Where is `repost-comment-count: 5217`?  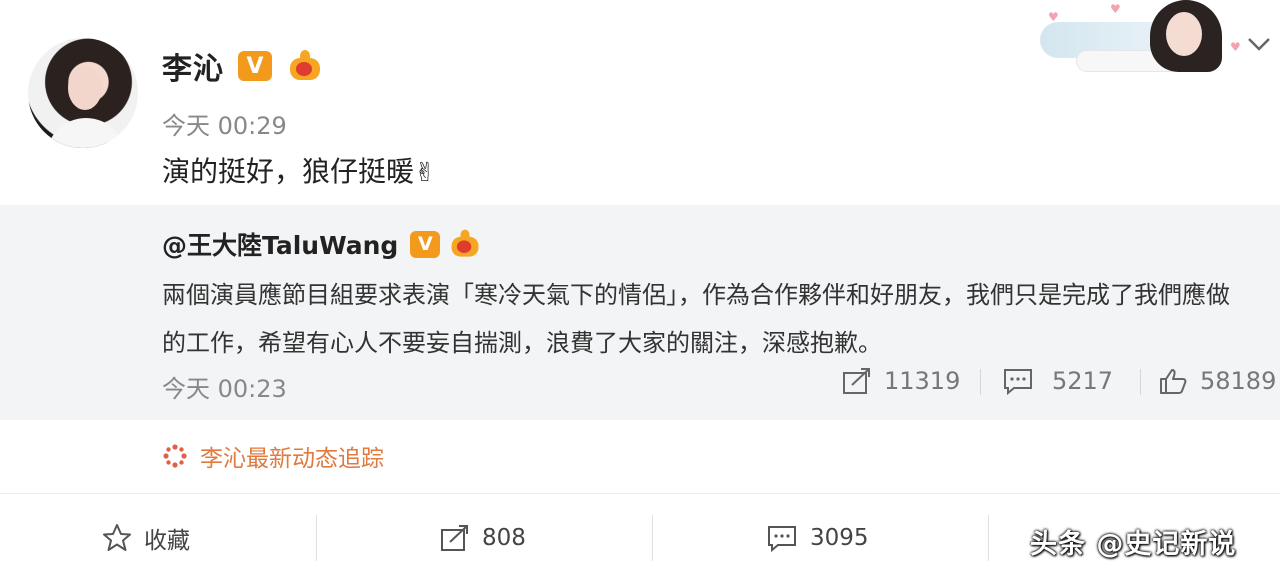 repost-comment-count: 5217 is located at coordinates (1083, 381).